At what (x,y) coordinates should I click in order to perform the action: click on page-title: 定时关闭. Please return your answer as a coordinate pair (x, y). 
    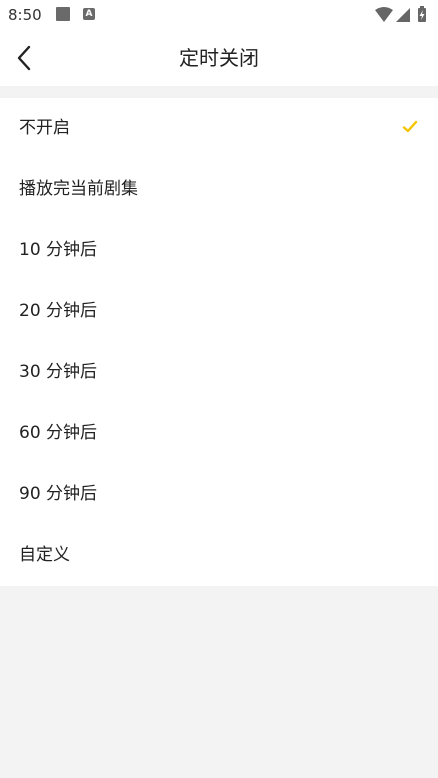
    Looking at the image, I should click on (219, 58).